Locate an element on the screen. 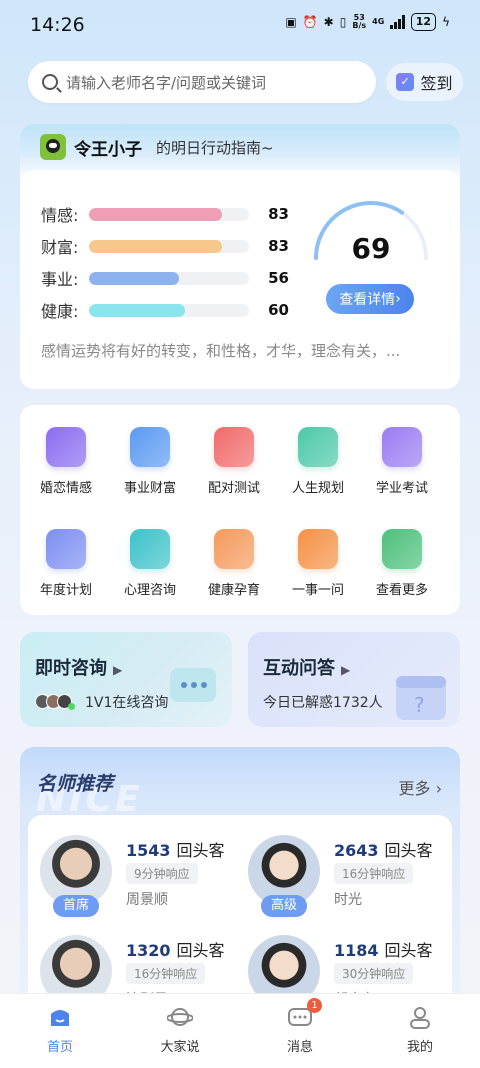 Image resolution: width=480 pixels, height=1068 pixels. tab-label: 我的 is located at coordinates (419, 1047).